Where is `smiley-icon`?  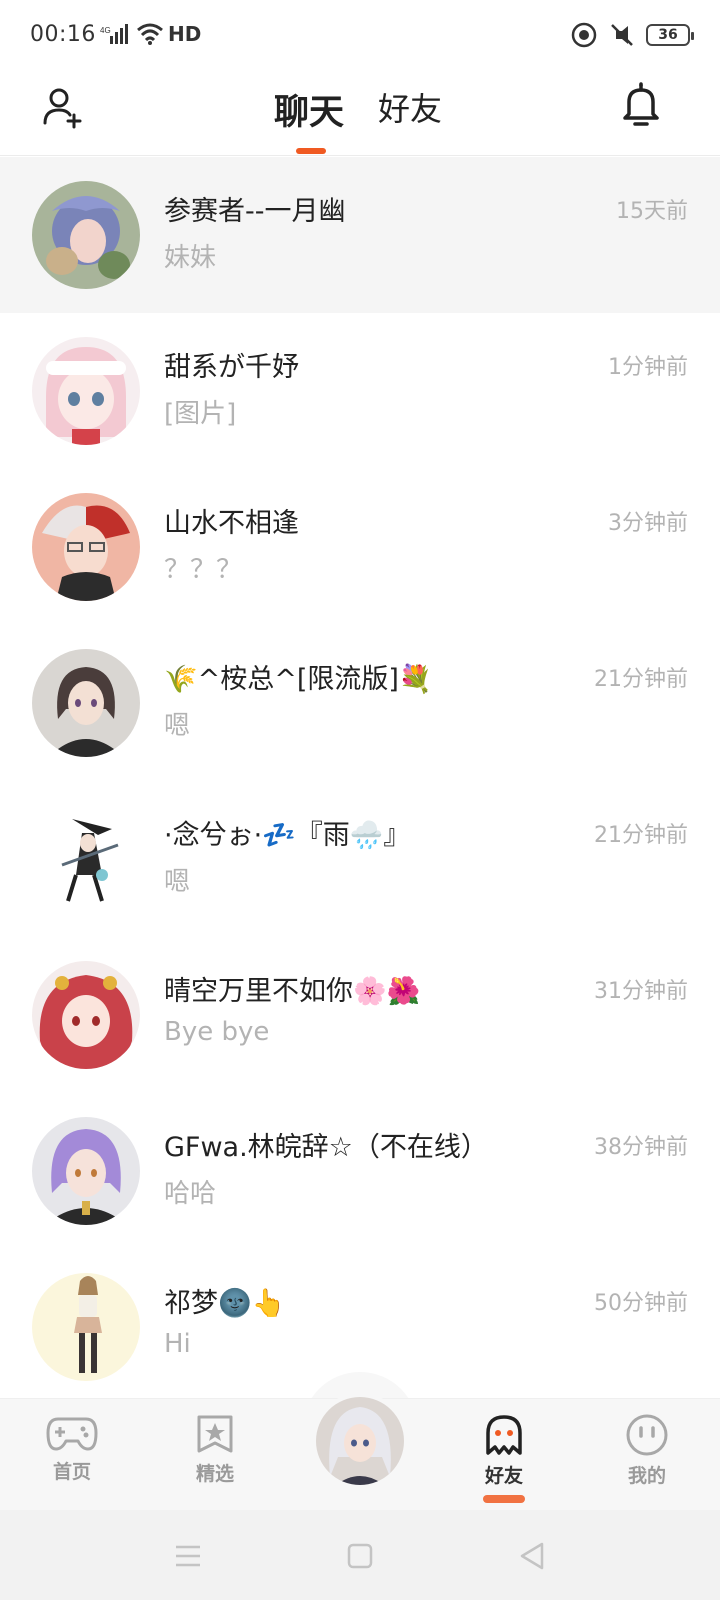
smiley-icon is located at coordinates (647, 1435).